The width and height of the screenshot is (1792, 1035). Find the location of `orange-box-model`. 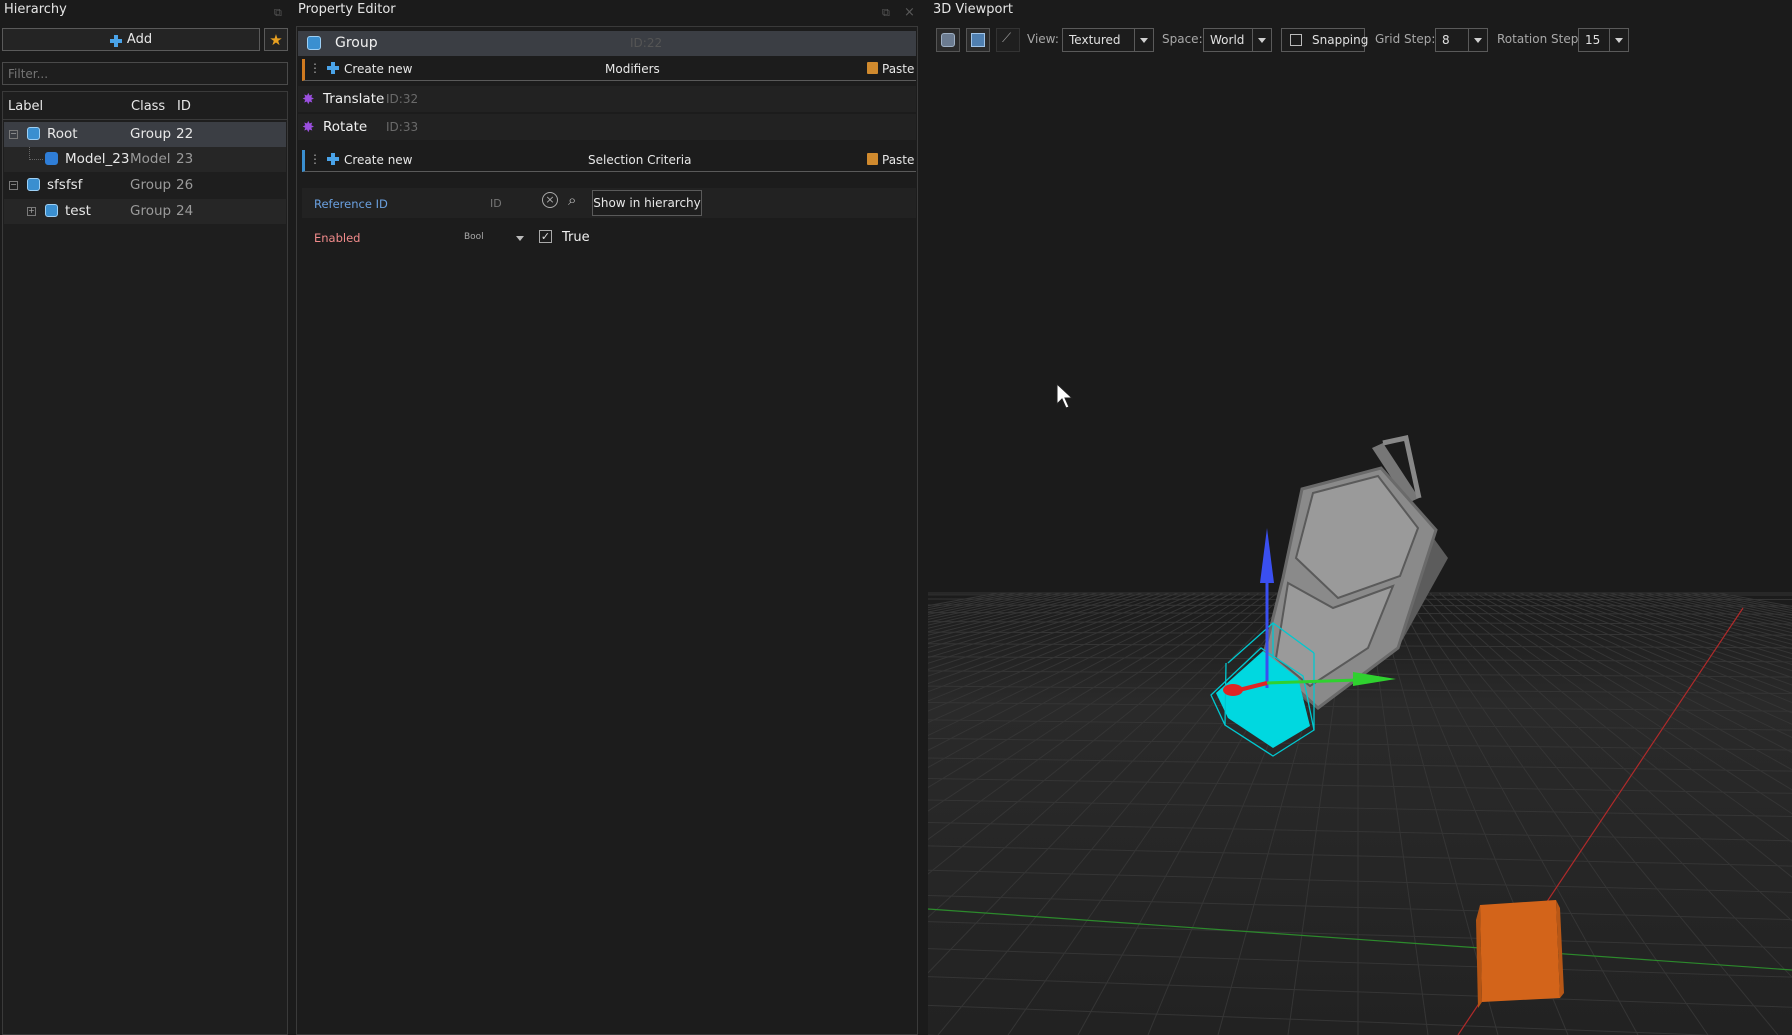

orange-box-model is located at coordinates (1520, 954).